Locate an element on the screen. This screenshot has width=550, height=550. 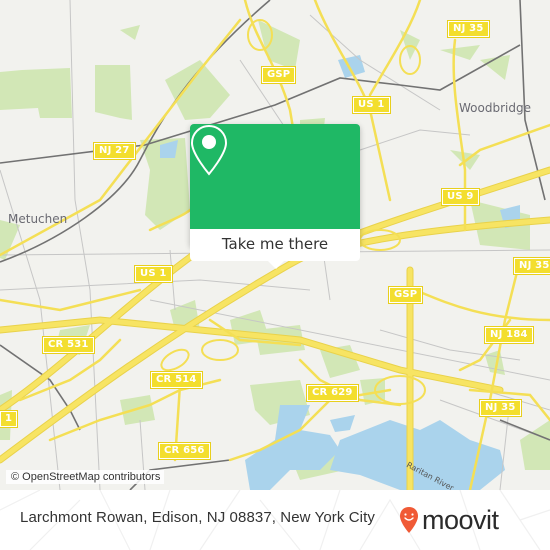
route-shield-us9: US 9 is located at coordinates (460, 197).